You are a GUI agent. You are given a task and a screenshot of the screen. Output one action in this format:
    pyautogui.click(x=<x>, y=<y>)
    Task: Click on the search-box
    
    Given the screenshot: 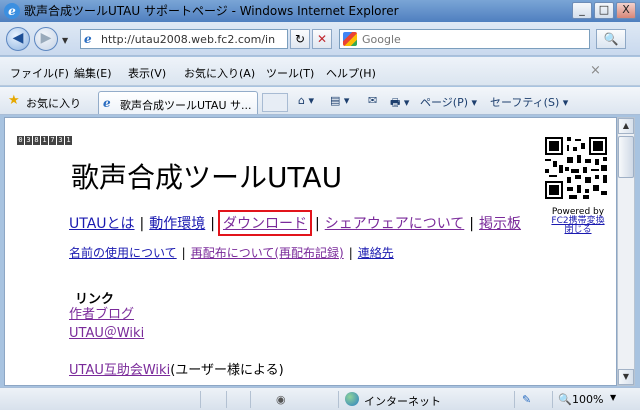 What is the action you would take?
    pyautogui.click(x=464, y=39)
    